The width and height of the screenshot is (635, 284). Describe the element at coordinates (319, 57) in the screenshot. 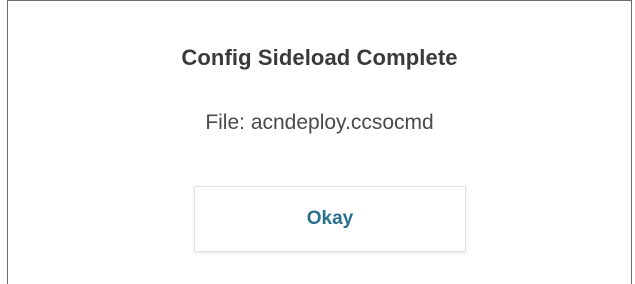

I see `dialog-title: Config Sideload Complete` at that location.